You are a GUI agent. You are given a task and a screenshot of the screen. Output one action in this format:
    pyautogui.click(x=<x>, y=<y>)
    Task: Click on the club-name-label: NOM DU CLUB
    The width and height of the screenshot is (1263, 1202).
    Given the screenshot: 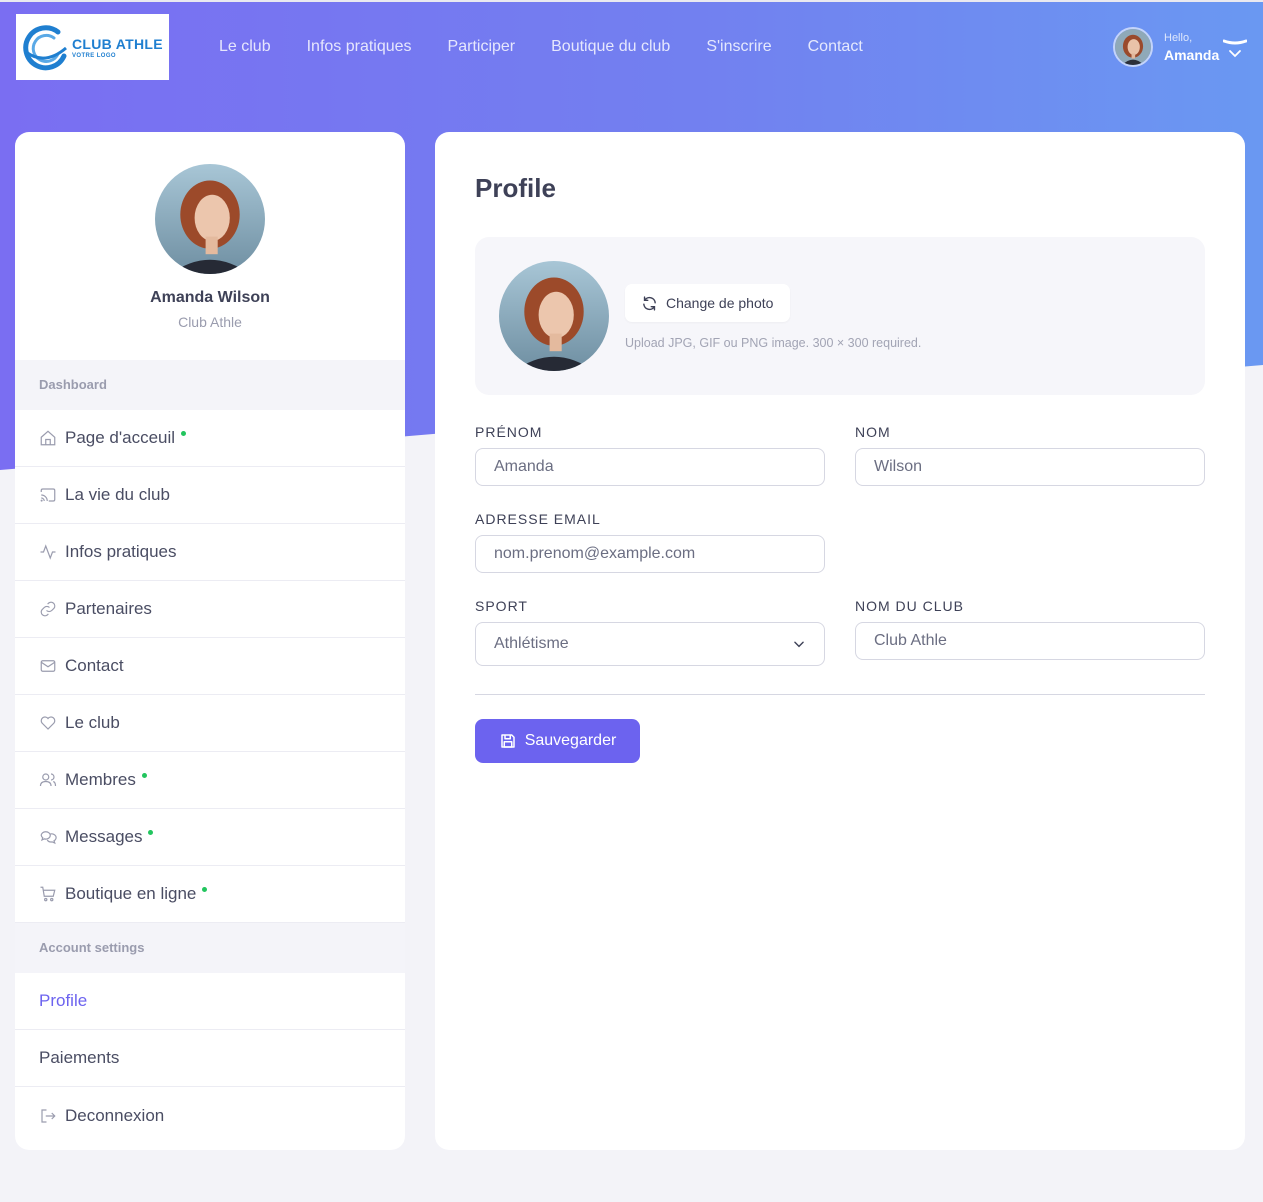 What is the action you would take?
    pyautogui.click(x=910, y=606)
    